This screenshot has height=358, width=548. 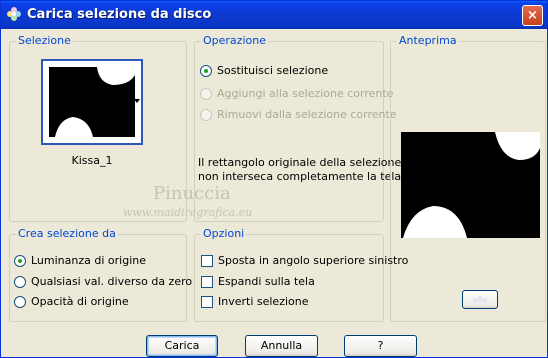 I want to click on check-move-top-left: Sposta in angolo superiore sinistro, so click(x=304, y=260).